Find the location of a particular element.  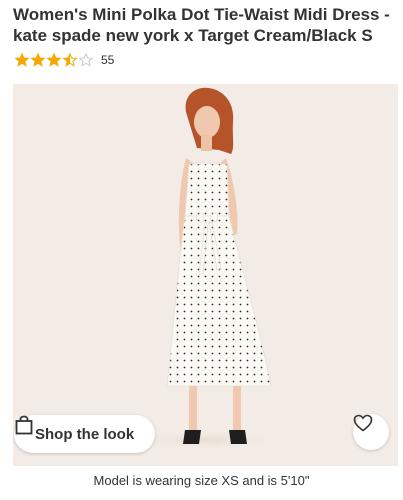

rating-stars is located at coordinates (54, 60).